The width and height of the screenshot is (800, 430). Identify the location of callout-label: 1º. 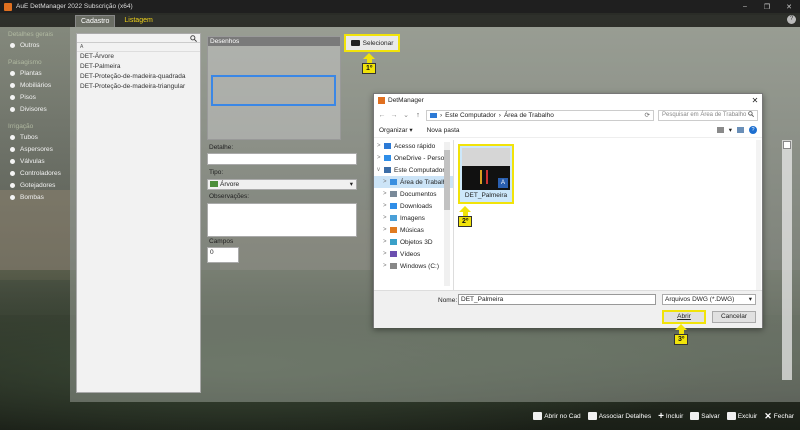
(369, 68).